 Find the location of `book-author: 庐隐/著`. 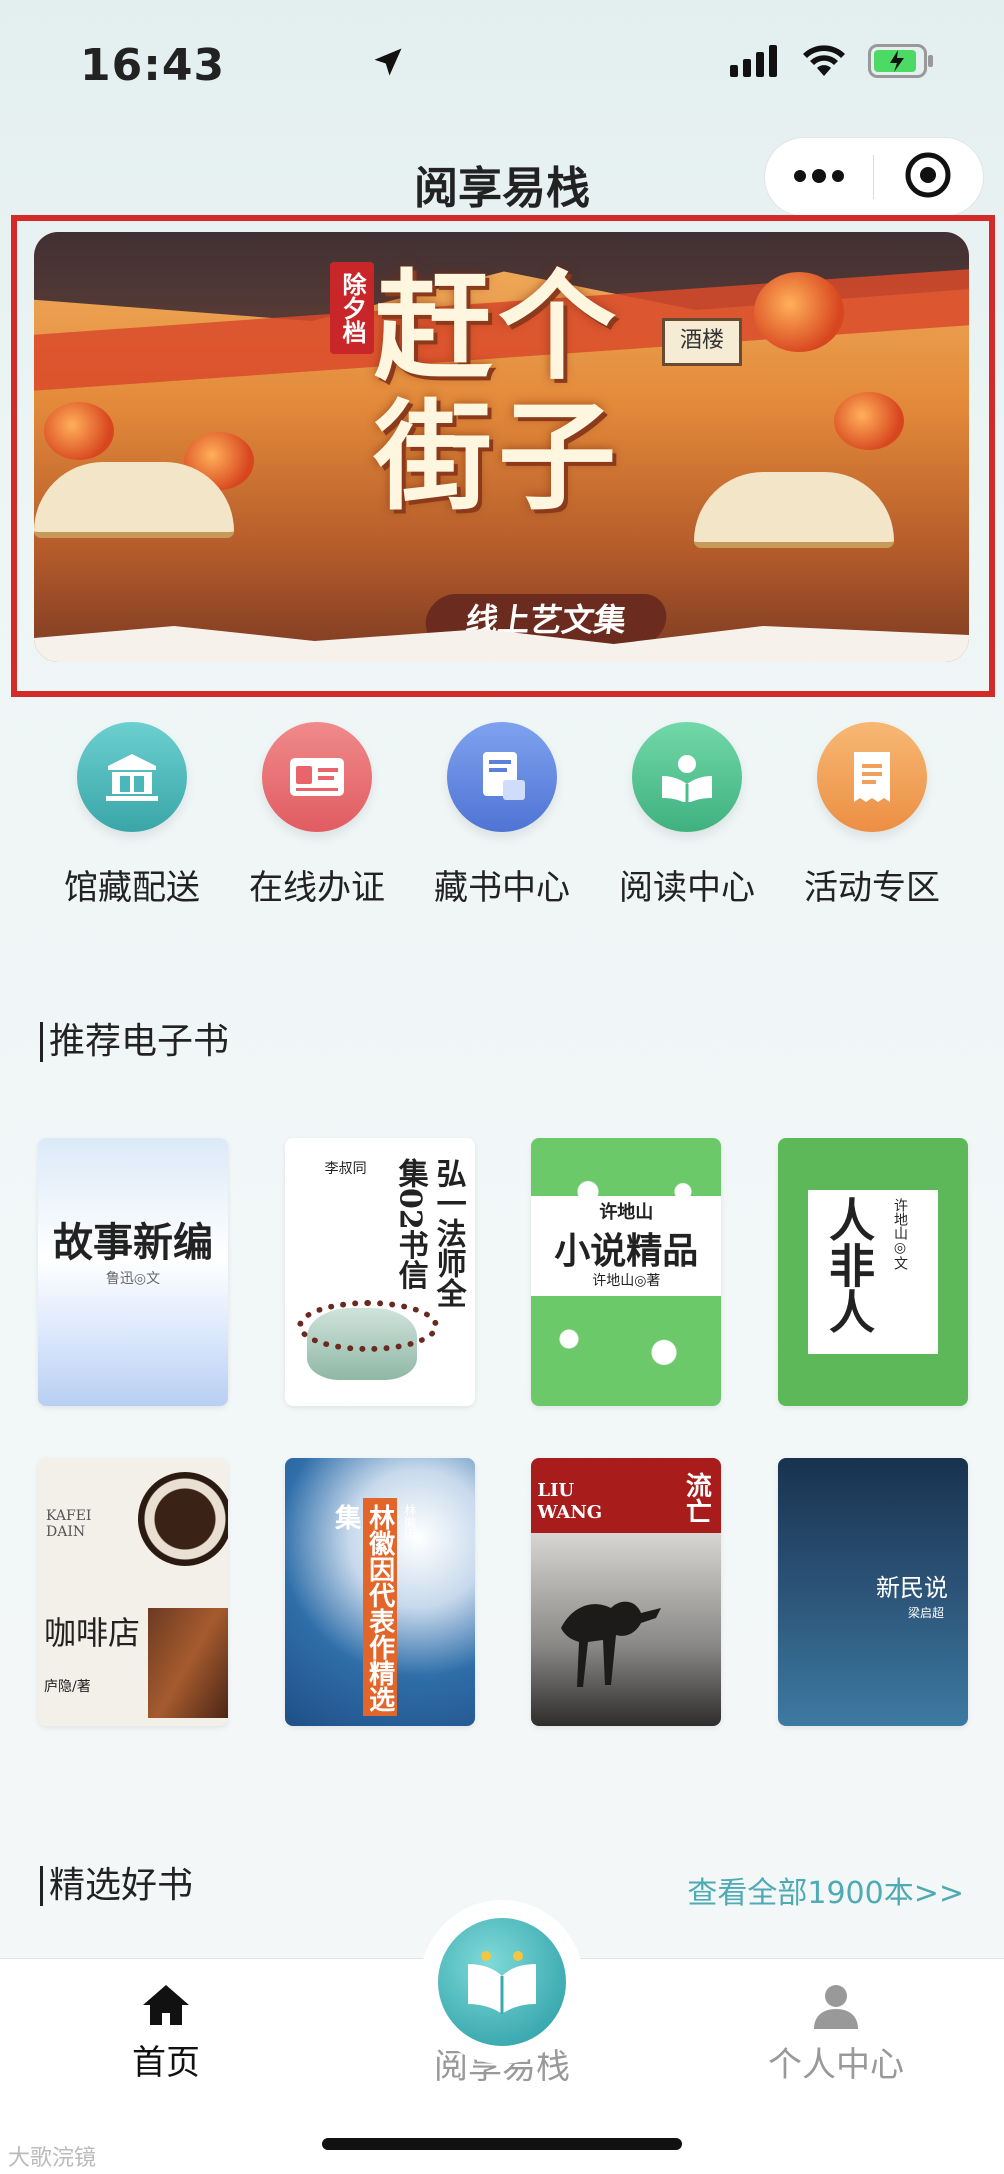

book-author: 庐隐/著 is located at coordinates (67, 1687).